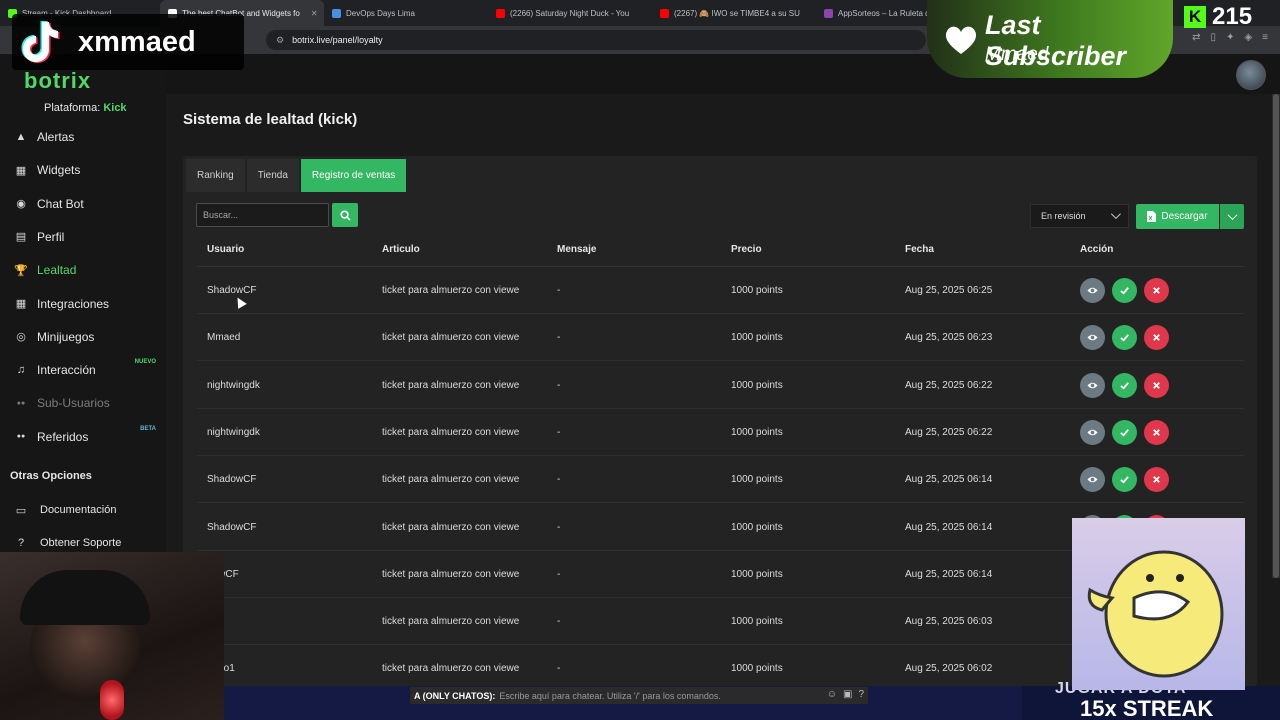 The width and height of the screenshot is (1280, 720). What do you see at coordinates (1265, 37) in the screenshot?
I see `menu-icon: ≡` at bounding box center [1265, 37].